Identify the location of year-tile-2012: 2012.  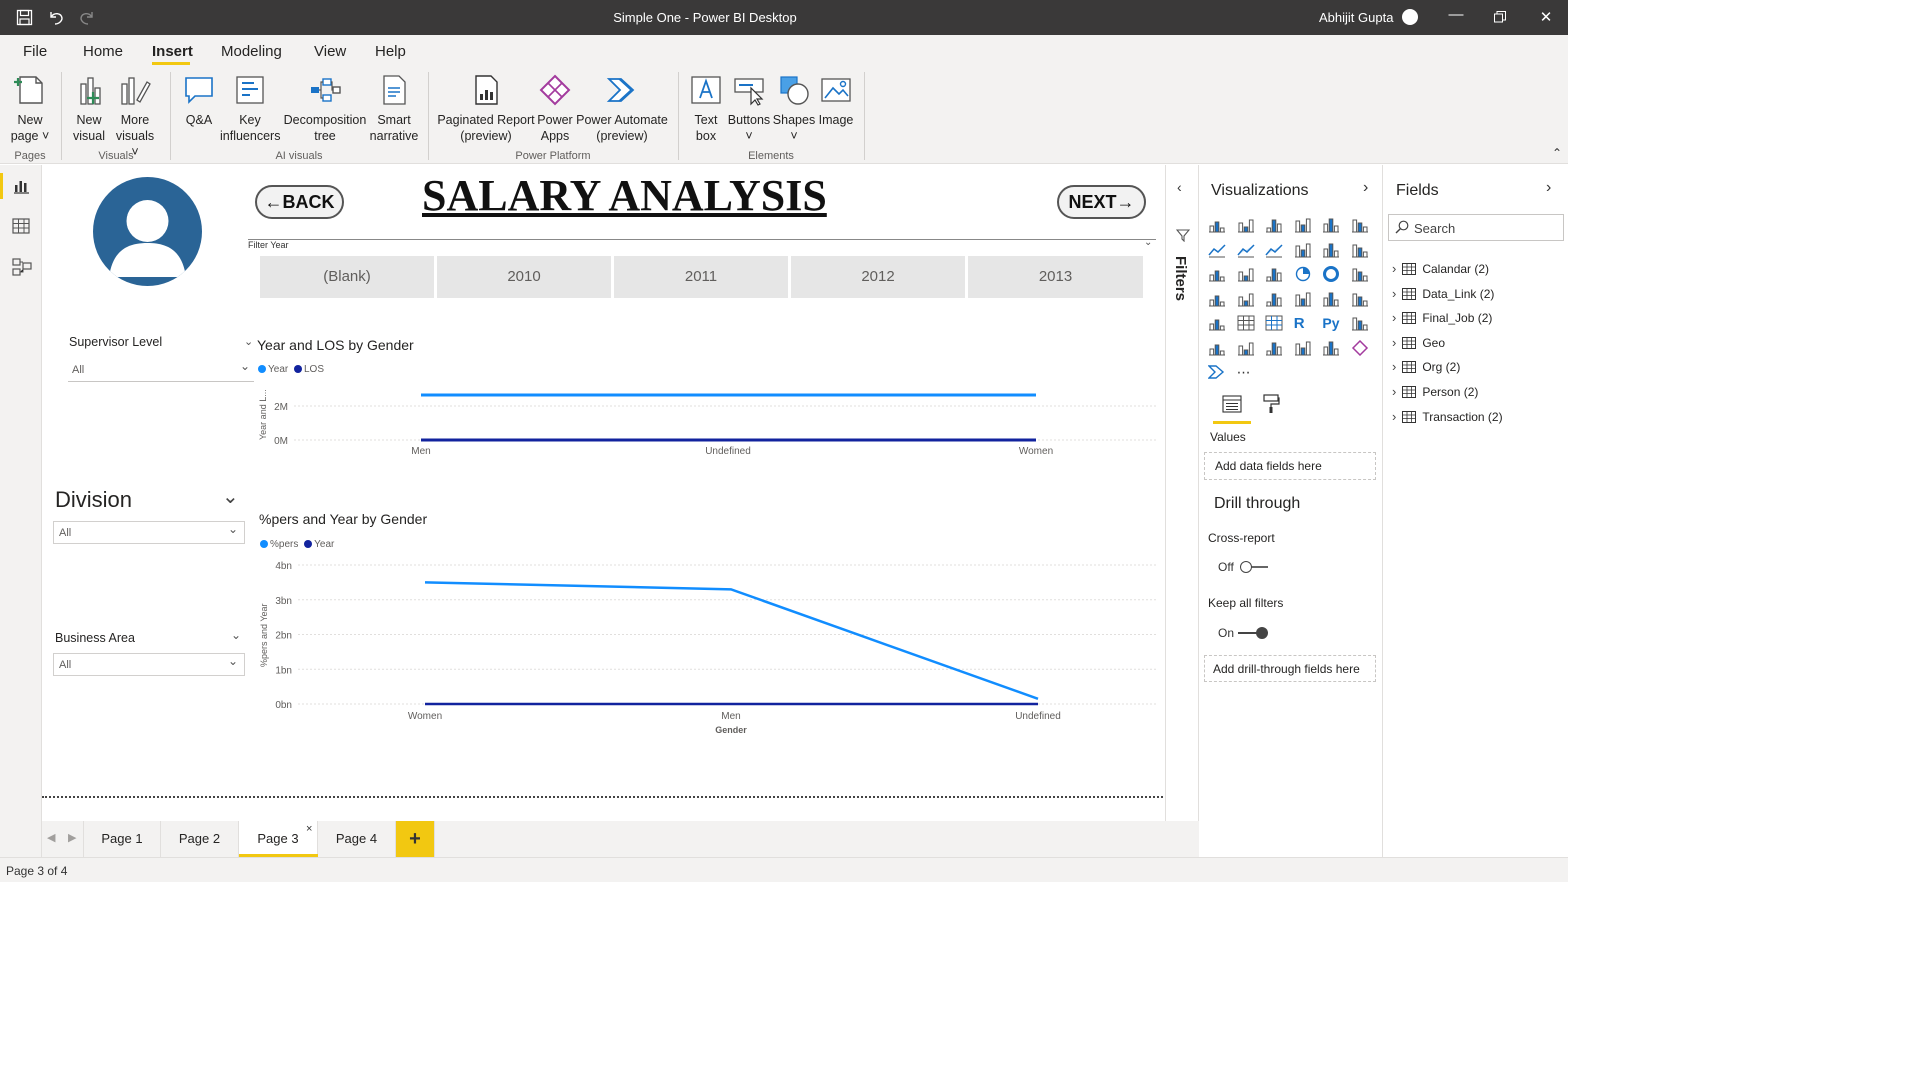
(878, 277).